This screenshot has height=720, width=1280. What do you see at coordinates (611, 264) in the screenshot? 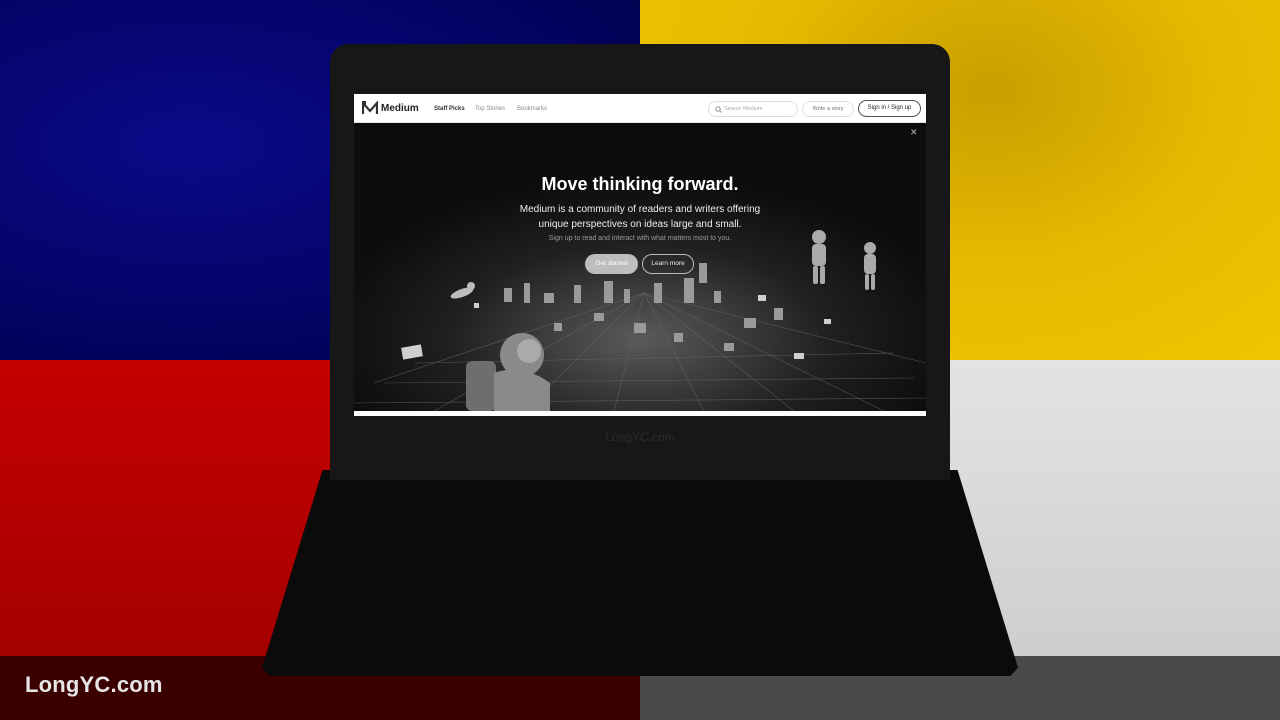
I see `get-started-button: Get started` at bounding box center [611, 264].